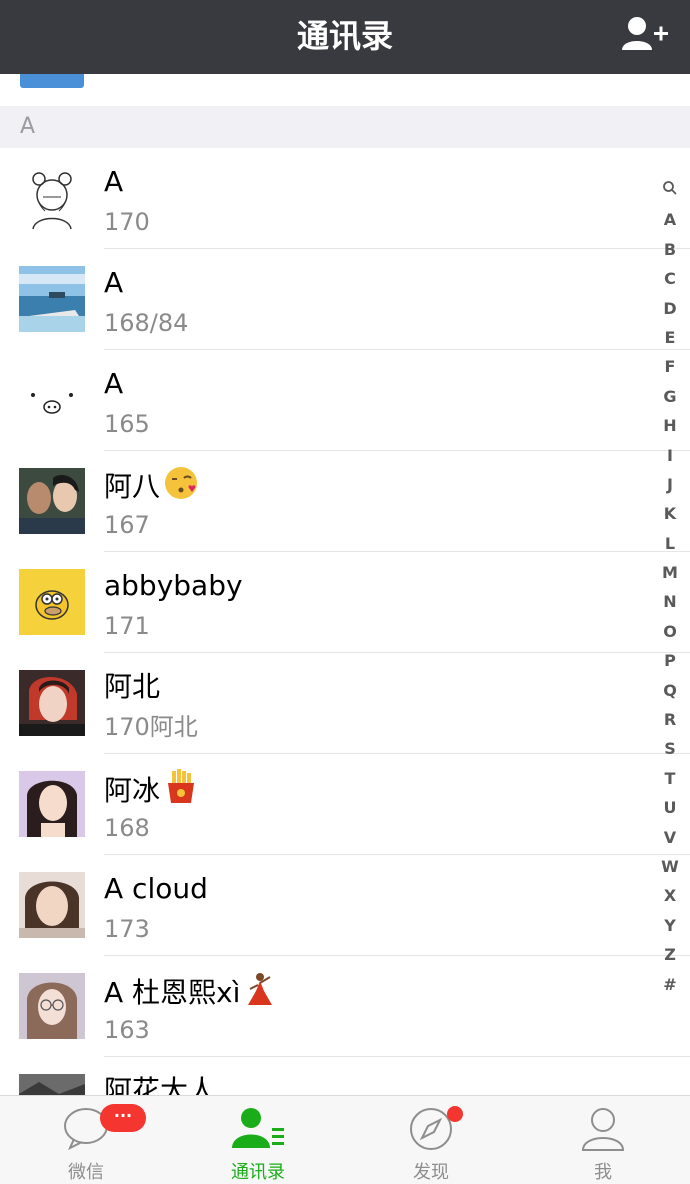  What do you see at coordinates (670, 925) in the screenshot?
I see `index-letter: Y` at bounding box center [670, 925].